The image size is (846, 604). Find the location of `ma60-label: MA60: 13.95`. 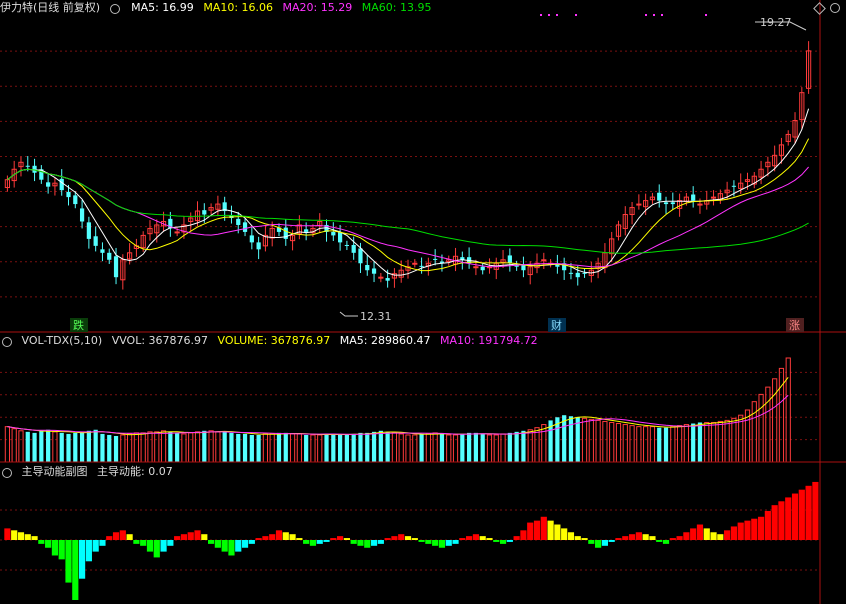

ma60-label: MA60: 13.95 is located at coordinates (396, 7).